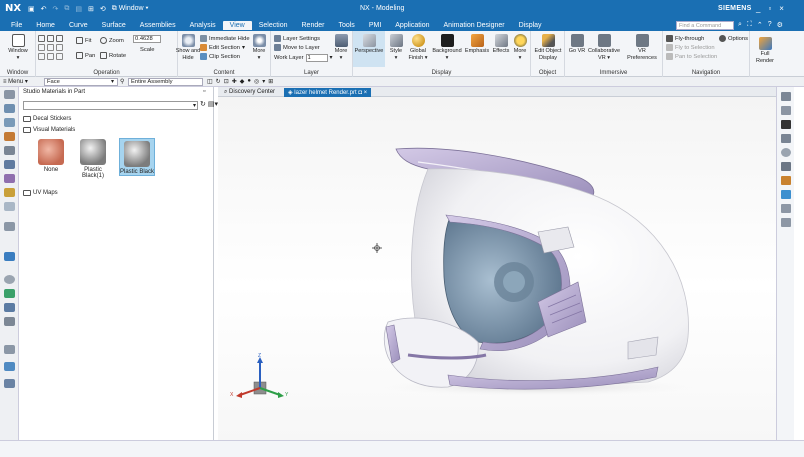 The height and width of the screenshot is (457, 804). Describe the element at coordinates (770, 25) in the screenshot. I see `help-icon: ?` at that location.